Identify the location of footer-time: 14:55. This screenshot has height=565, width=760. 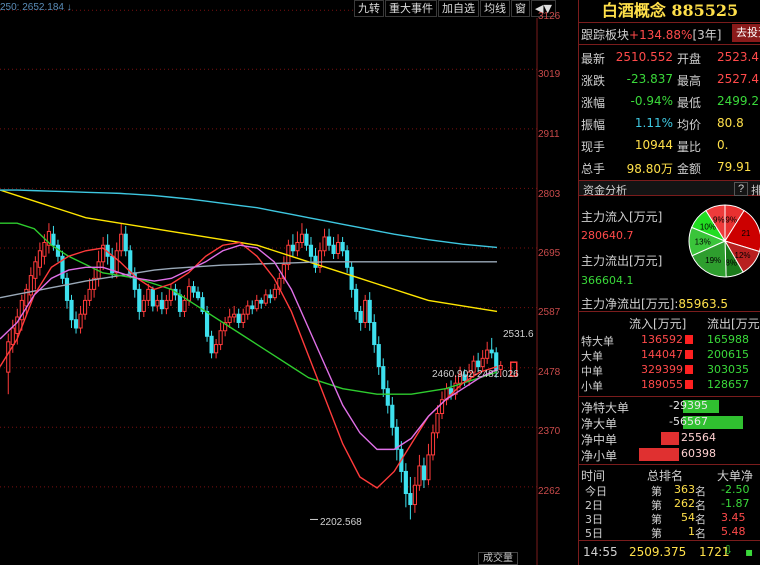
(600, 552).